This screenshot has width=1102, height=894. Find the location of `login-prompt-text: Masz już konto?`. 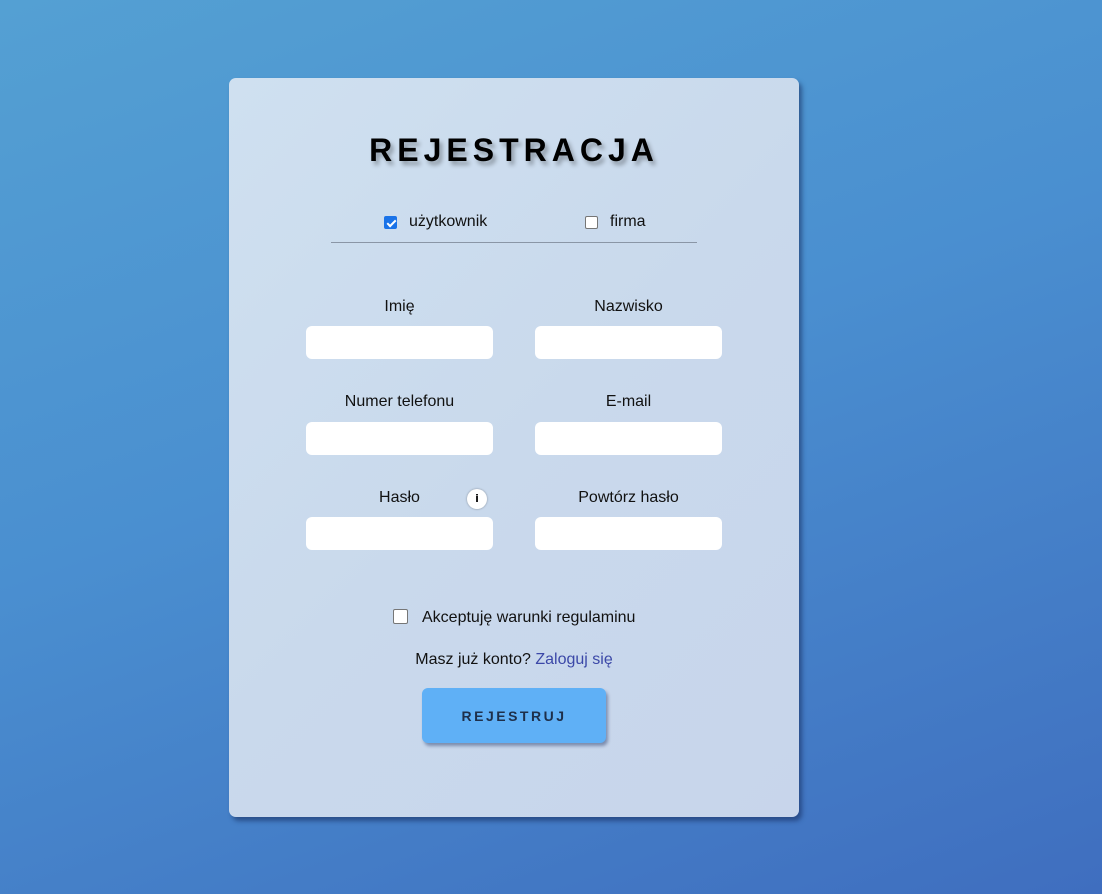

login-prompt-text: Masz już konto? is located at coordinates (473, 659).